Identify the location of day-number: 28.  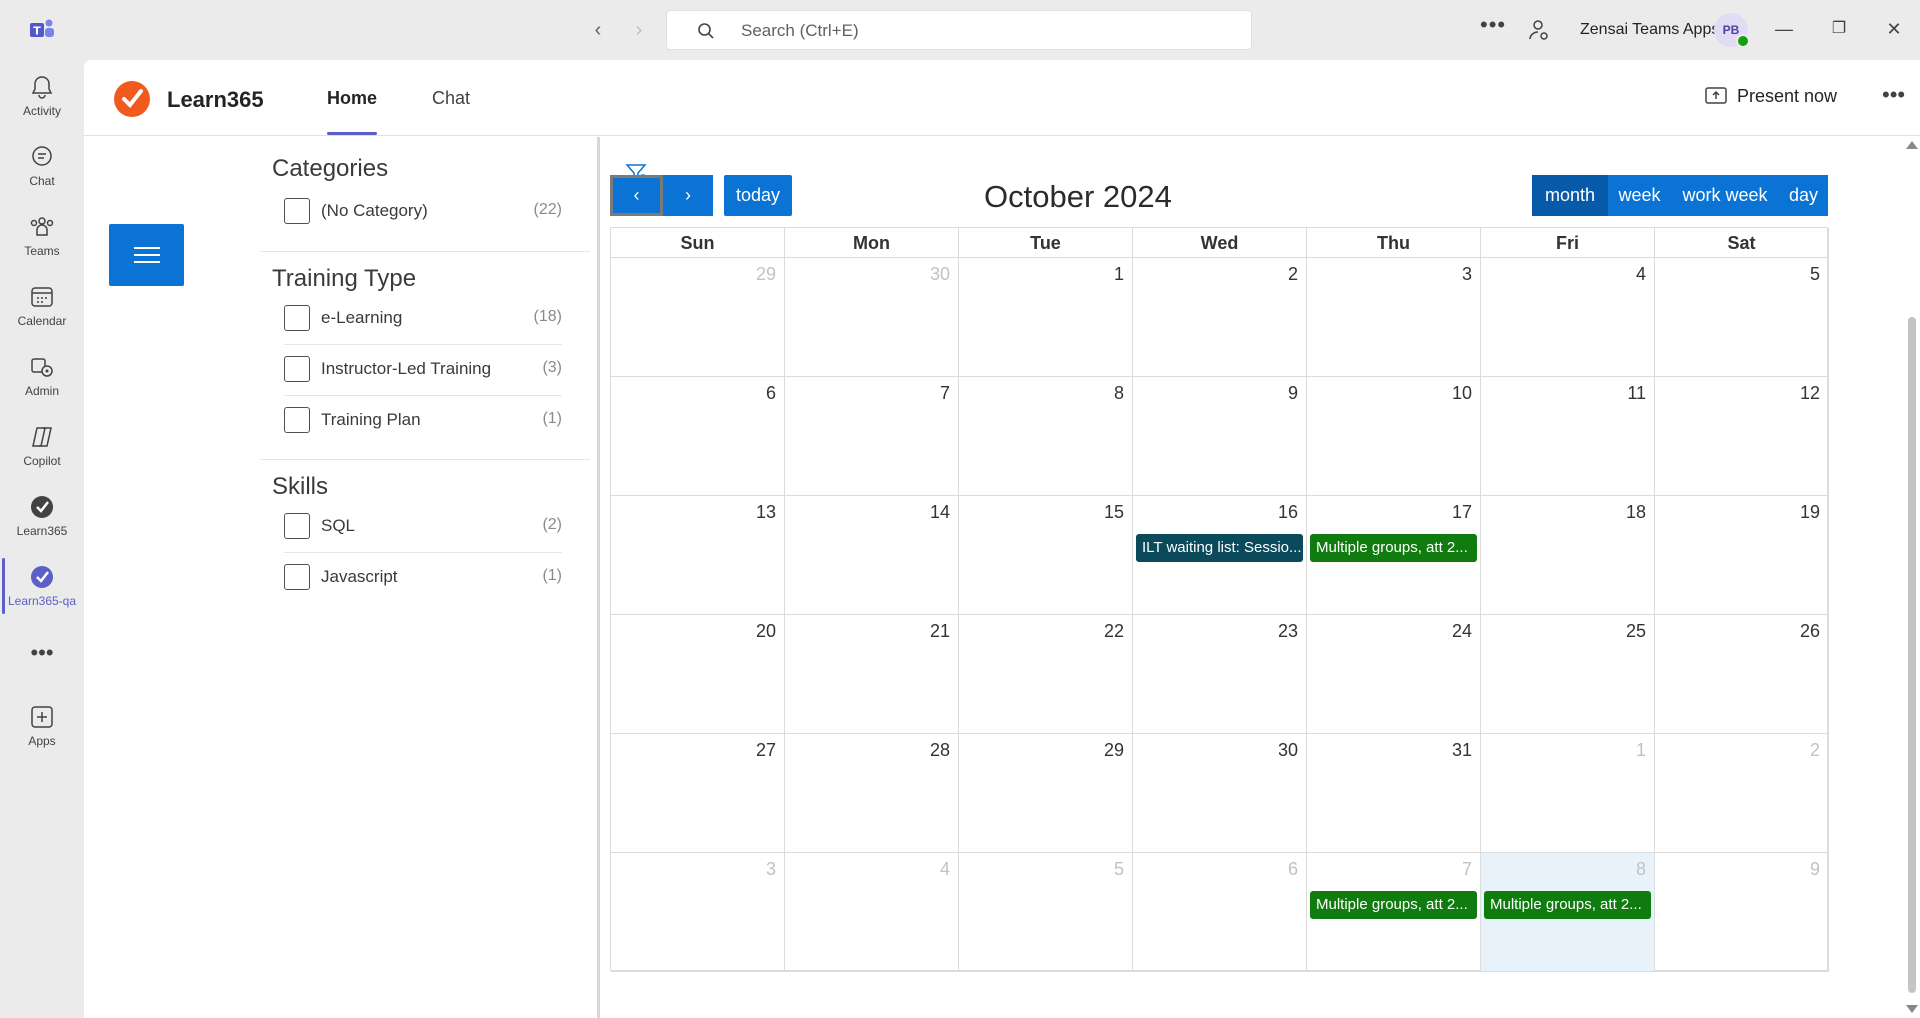
(940, 750).